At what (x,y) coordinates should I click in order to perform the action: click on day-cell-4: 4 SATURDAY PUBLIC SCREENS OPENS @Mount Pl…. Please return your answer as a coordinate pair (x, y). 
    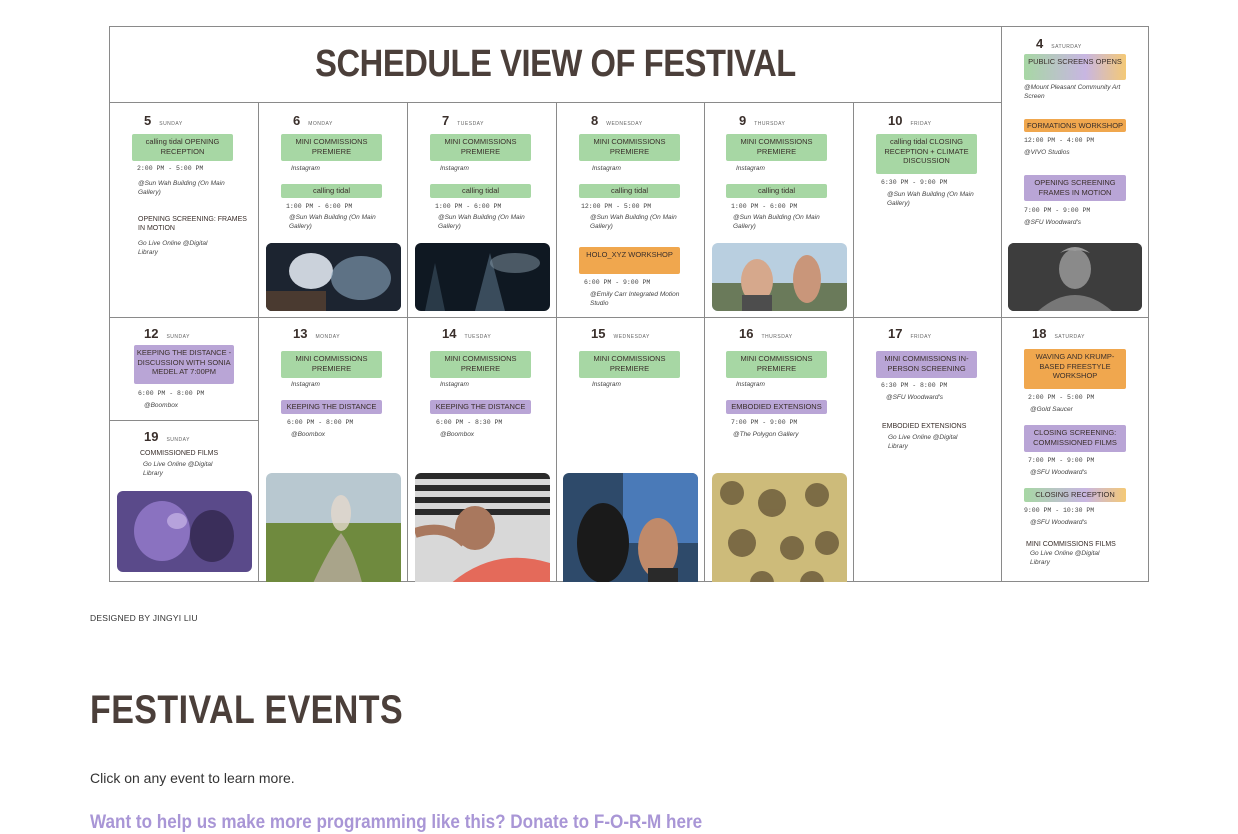
    Looking at the image, I should click on (1075, 172).